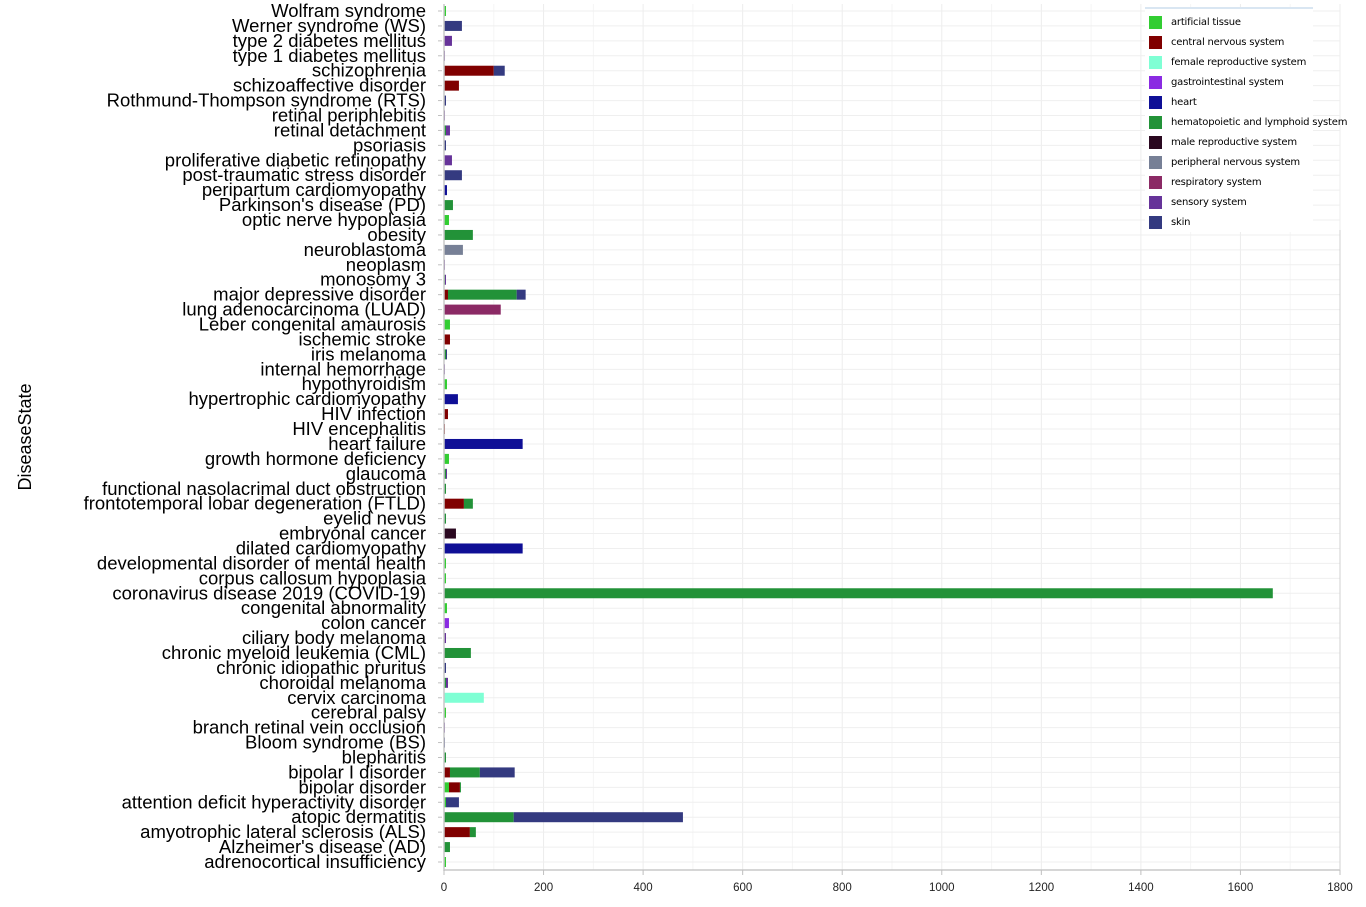  Describe the element at coordinates (1259, 122) in the screenshot. I see `legend-label: hematopoietic and lymphoid system` at that location.